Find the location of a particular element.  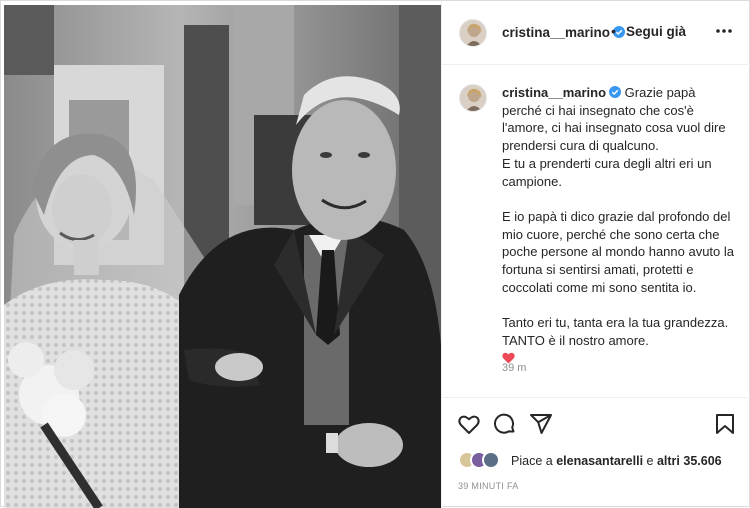

caption-paragraph: TANTO è il nostro amore. is located at coordinates (575, 340).